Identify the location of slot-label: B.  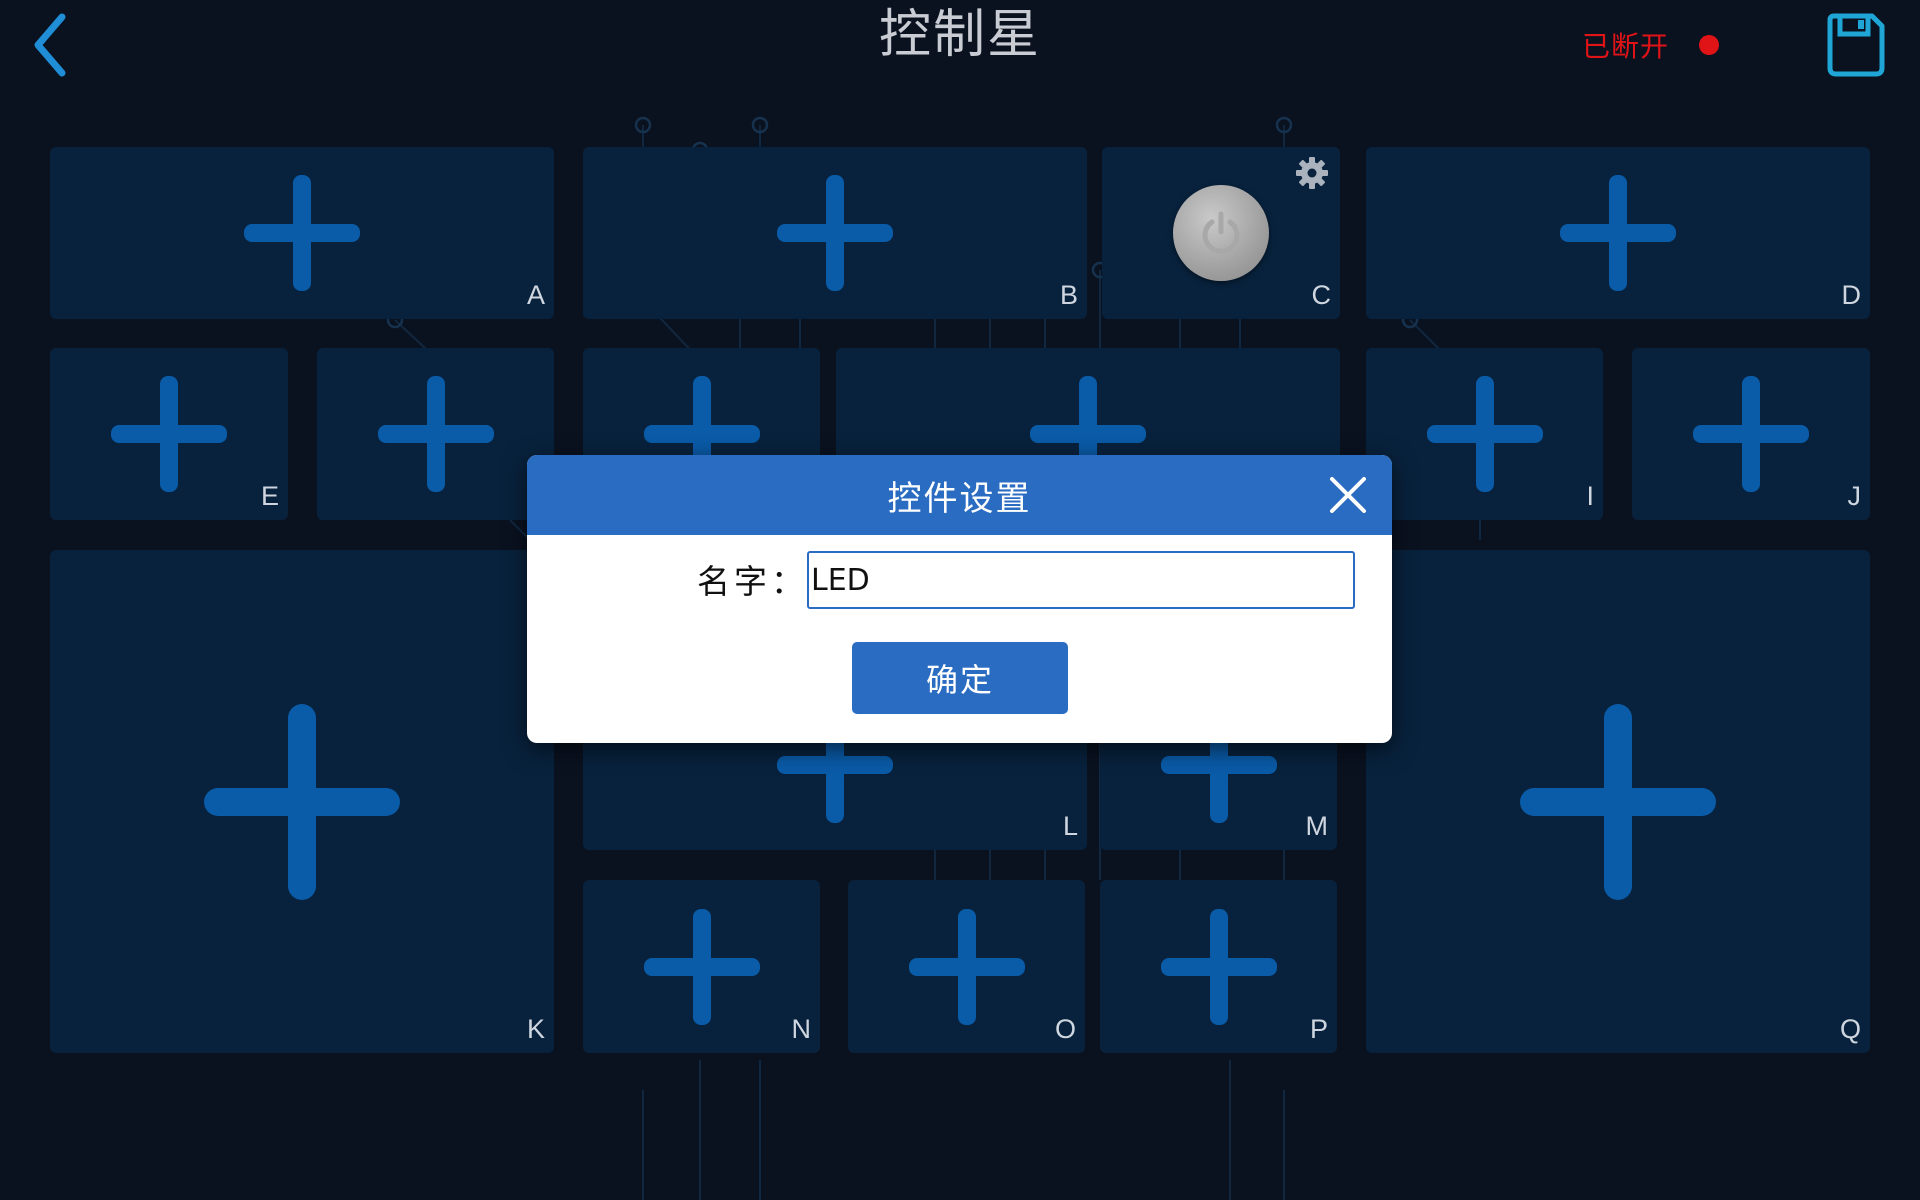
(1068, 295).